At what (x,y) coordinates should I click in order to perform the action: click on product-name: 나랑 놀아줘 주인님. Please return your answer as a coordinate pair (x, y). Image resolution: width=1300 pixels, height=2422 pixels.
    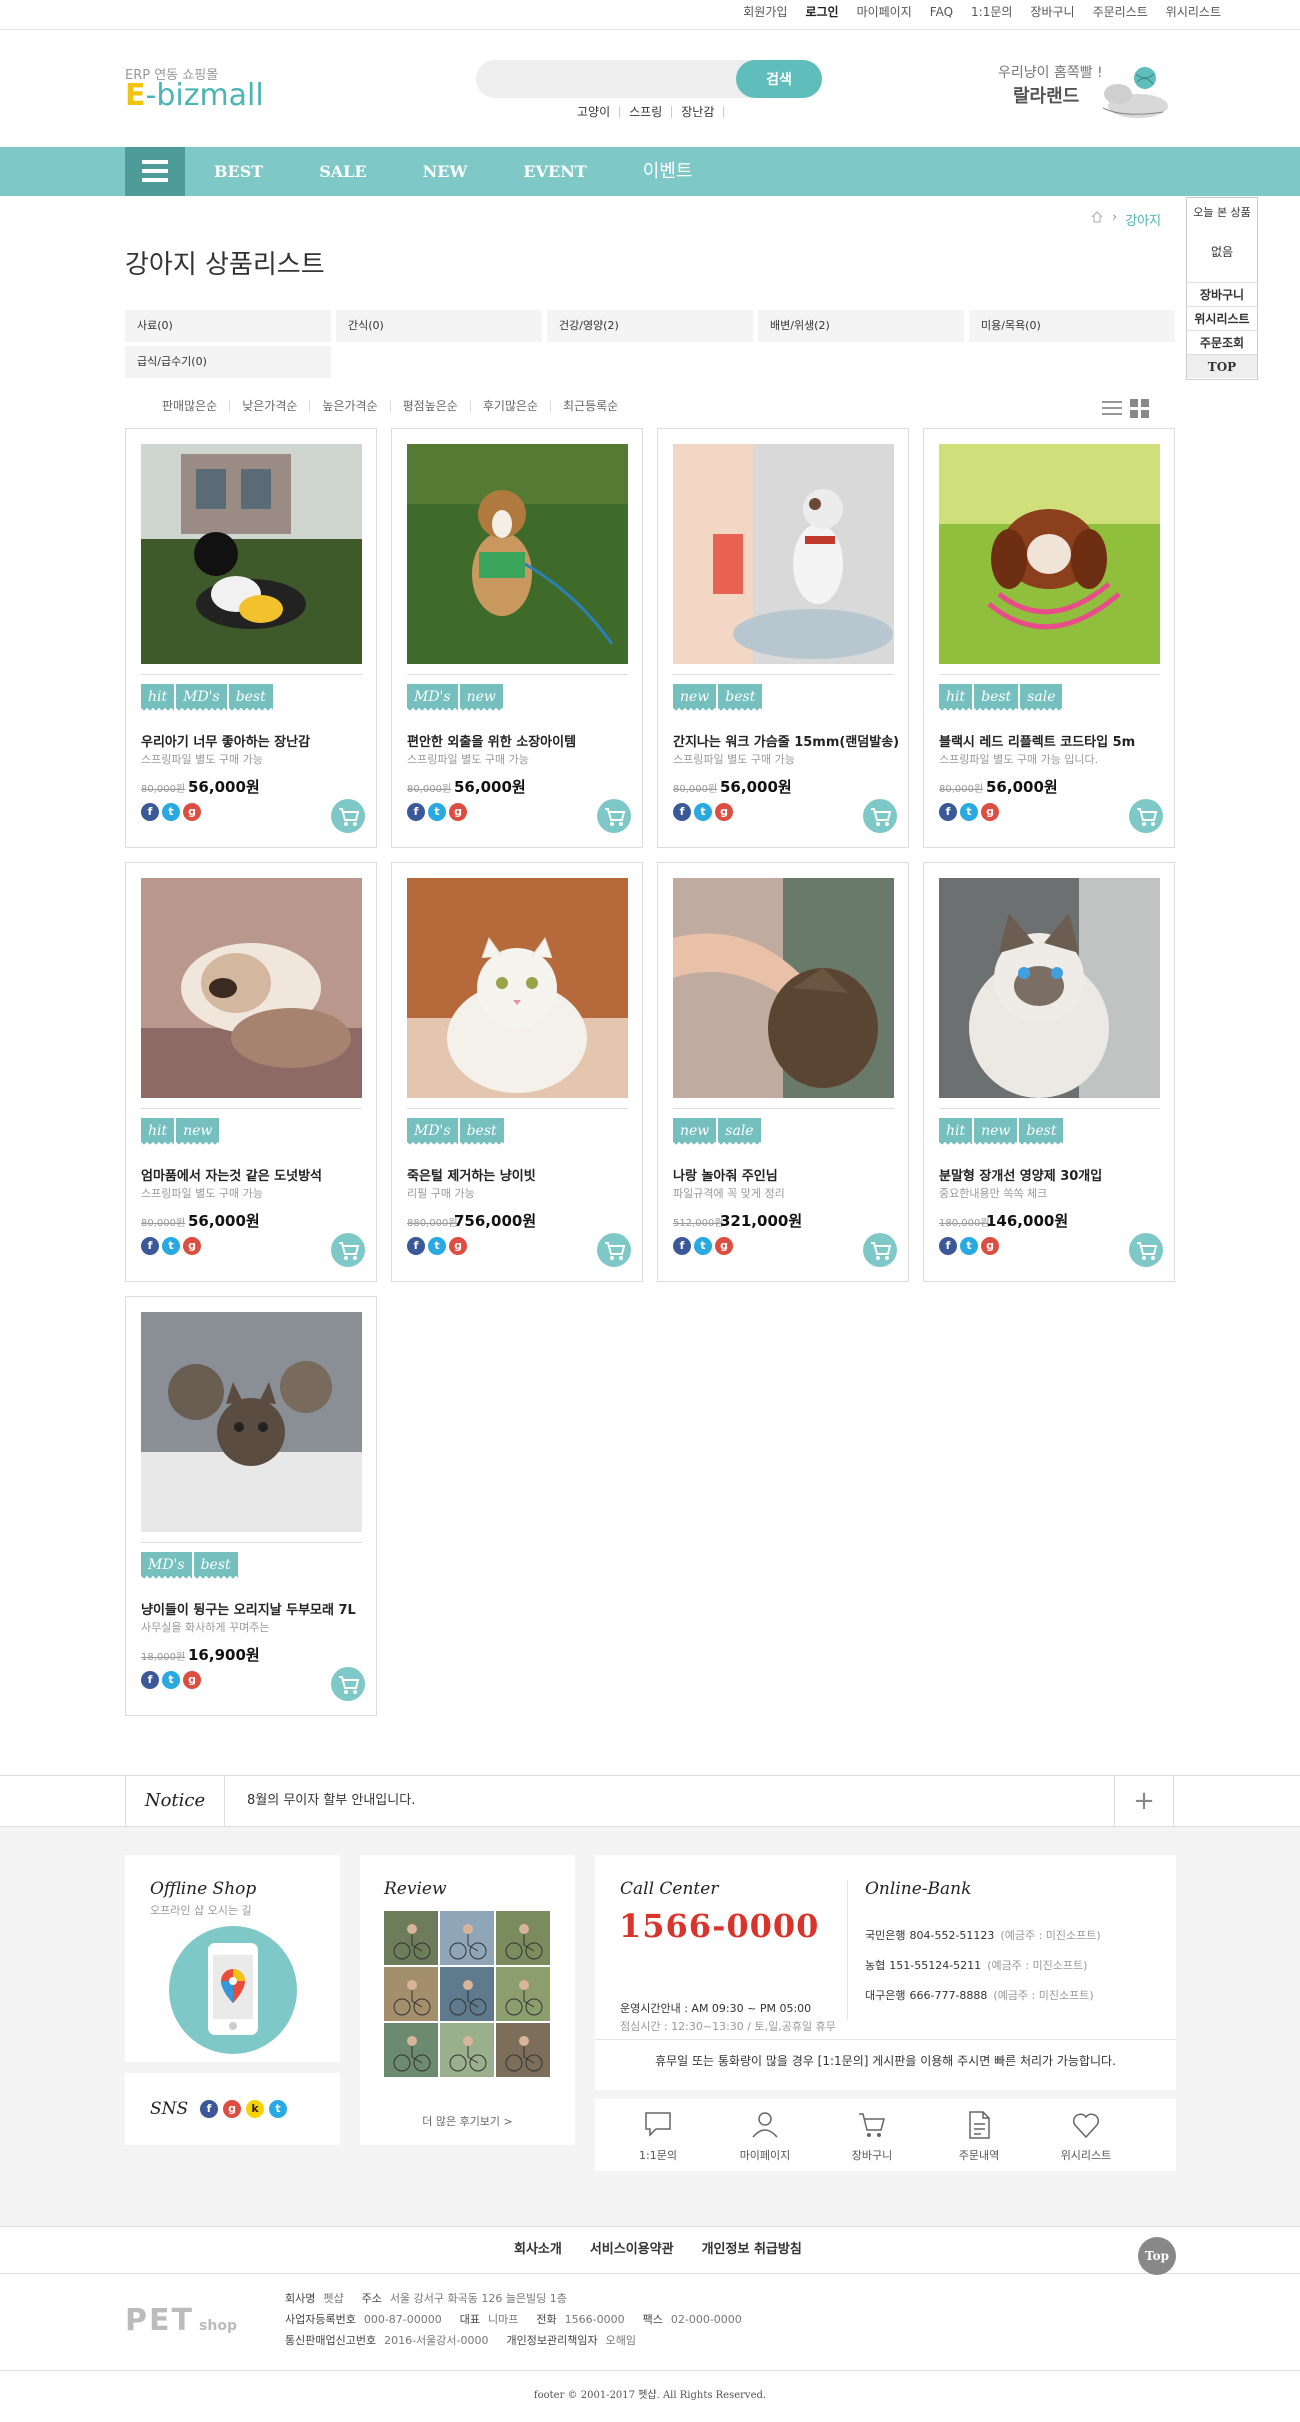
    Looking at the image, I should click on (788, 1174).